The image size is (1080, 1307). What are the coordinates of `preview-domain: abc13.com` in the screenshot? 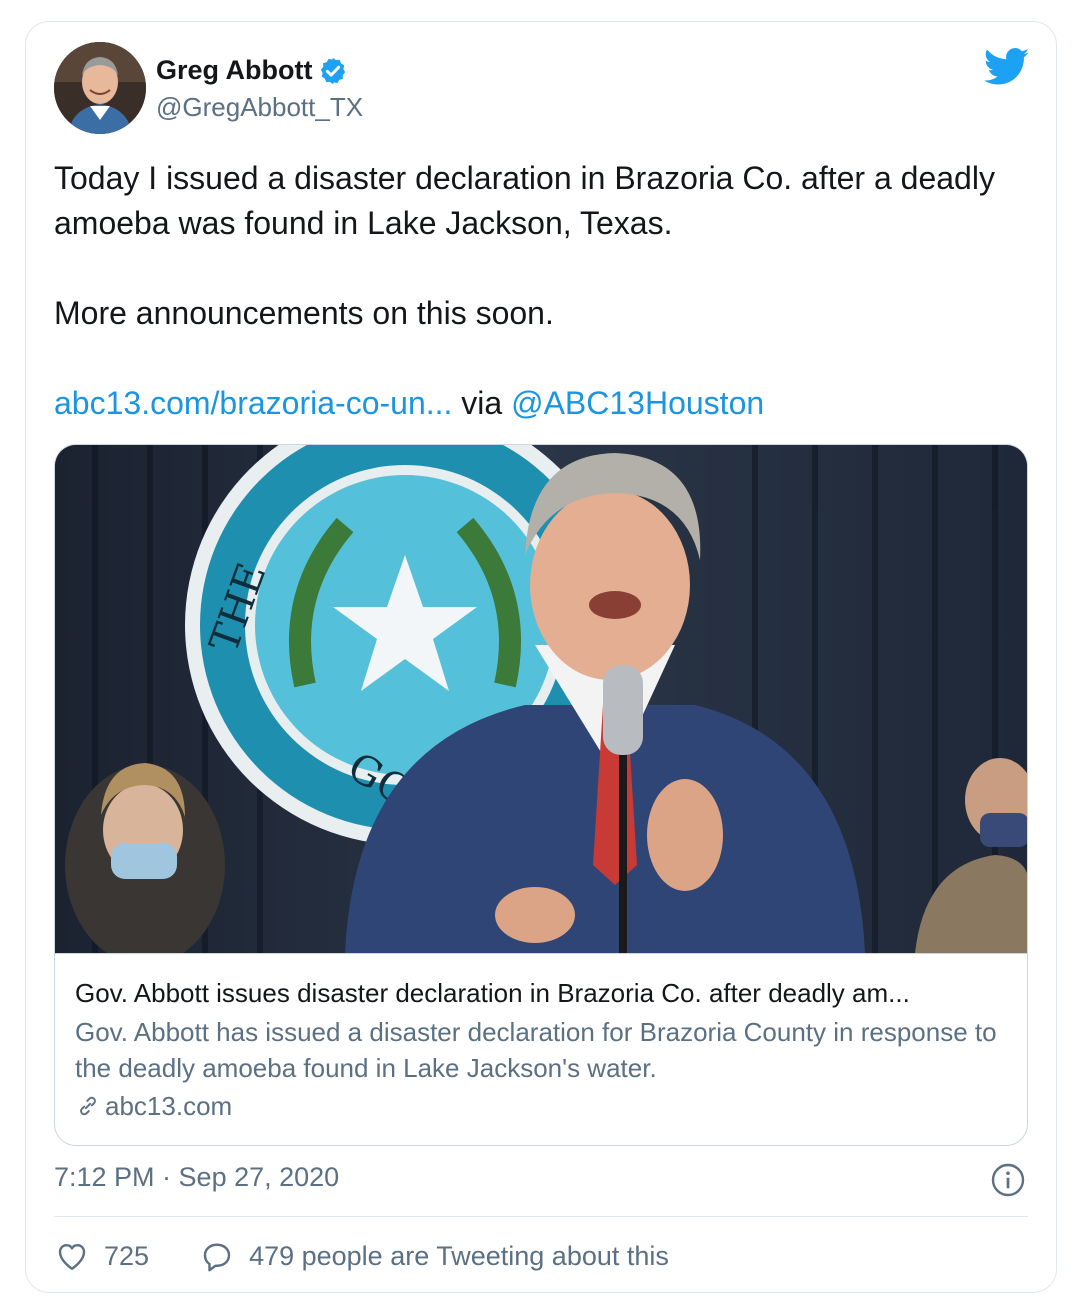 It's located at (541, 1106).